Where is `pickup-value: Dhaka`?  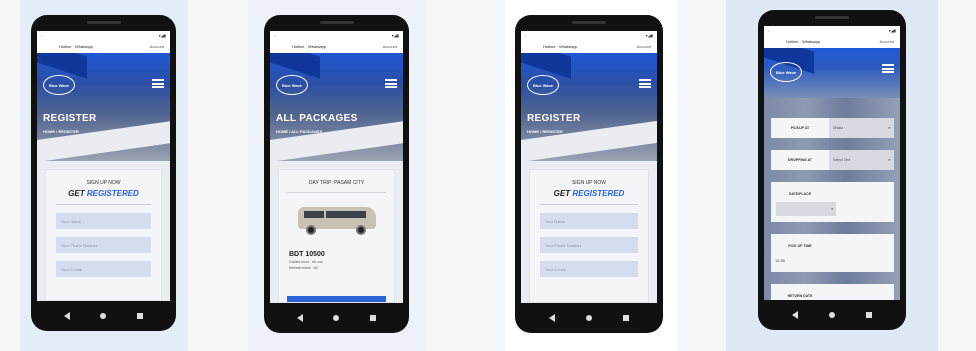 pickup-value: Dhaka is located at coordinates (838, 128).